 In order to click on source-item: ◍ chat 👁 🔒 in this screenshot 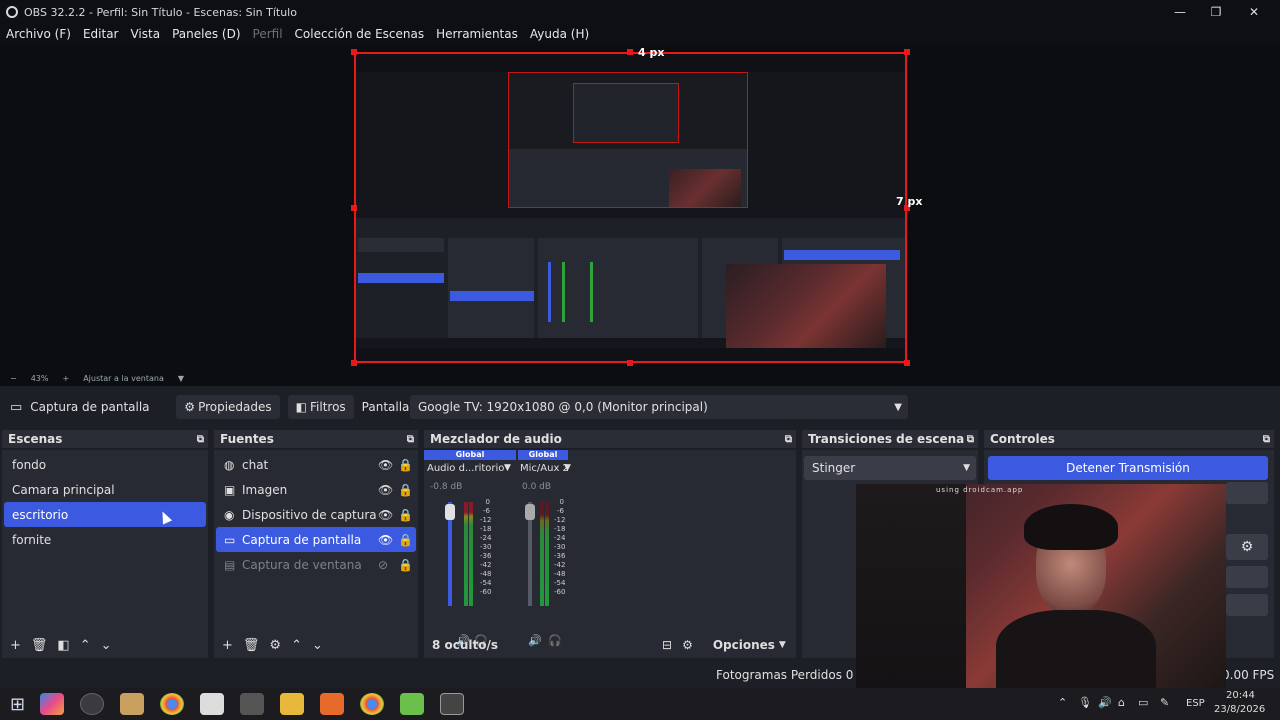, I will do `click(316, 464)`.